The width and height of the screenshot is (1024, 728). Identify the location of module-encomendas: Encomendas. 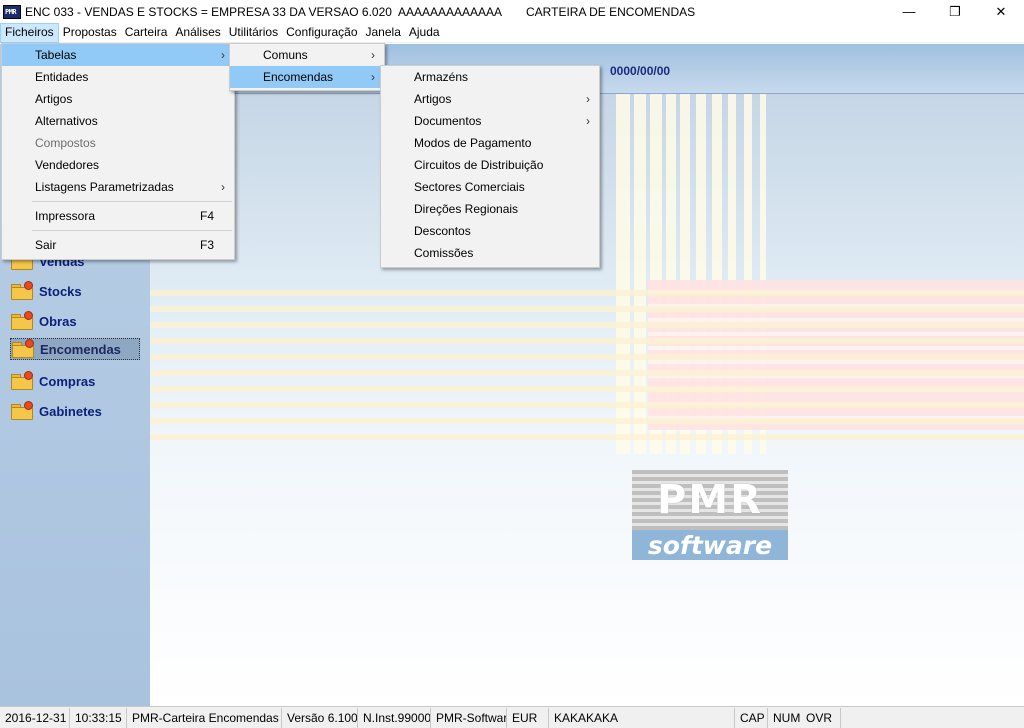
(75, 349).